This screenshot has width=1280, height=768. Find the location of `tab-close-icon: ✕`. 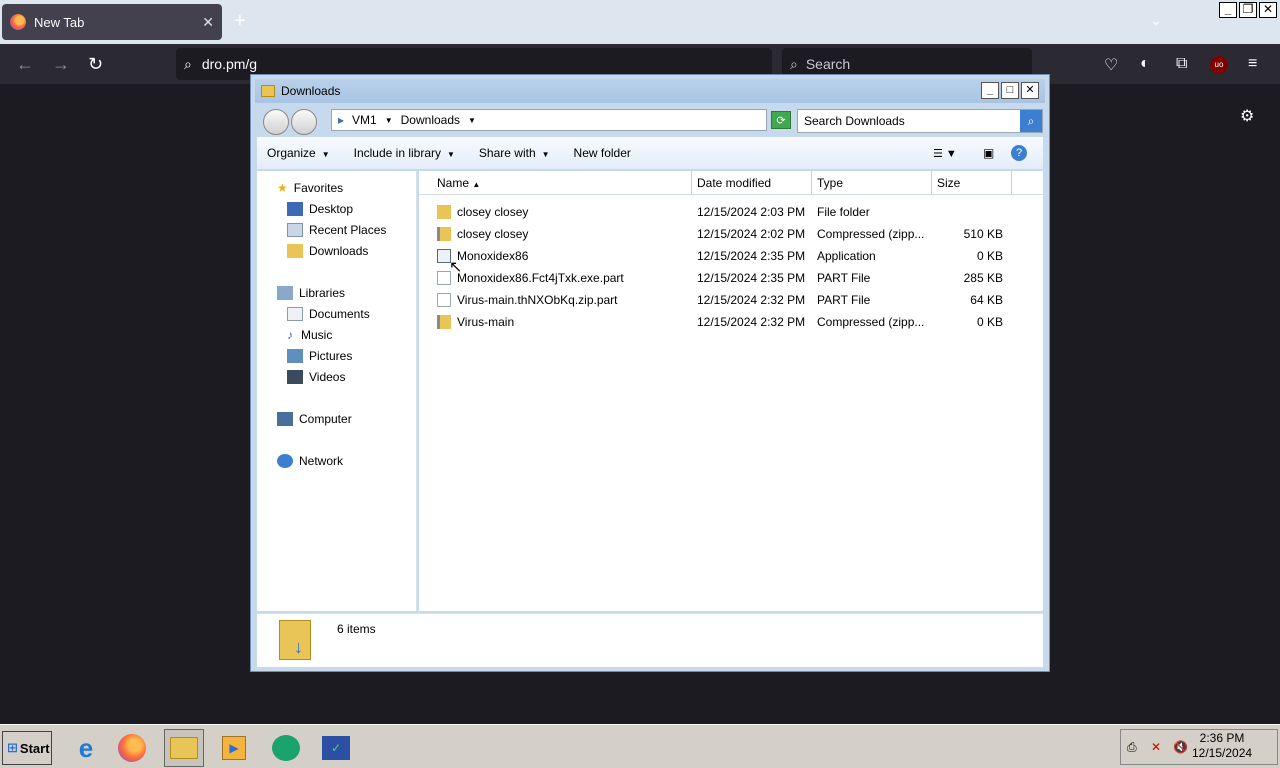

tab-close-icon: ✕ is located at coordinates (208, 22).